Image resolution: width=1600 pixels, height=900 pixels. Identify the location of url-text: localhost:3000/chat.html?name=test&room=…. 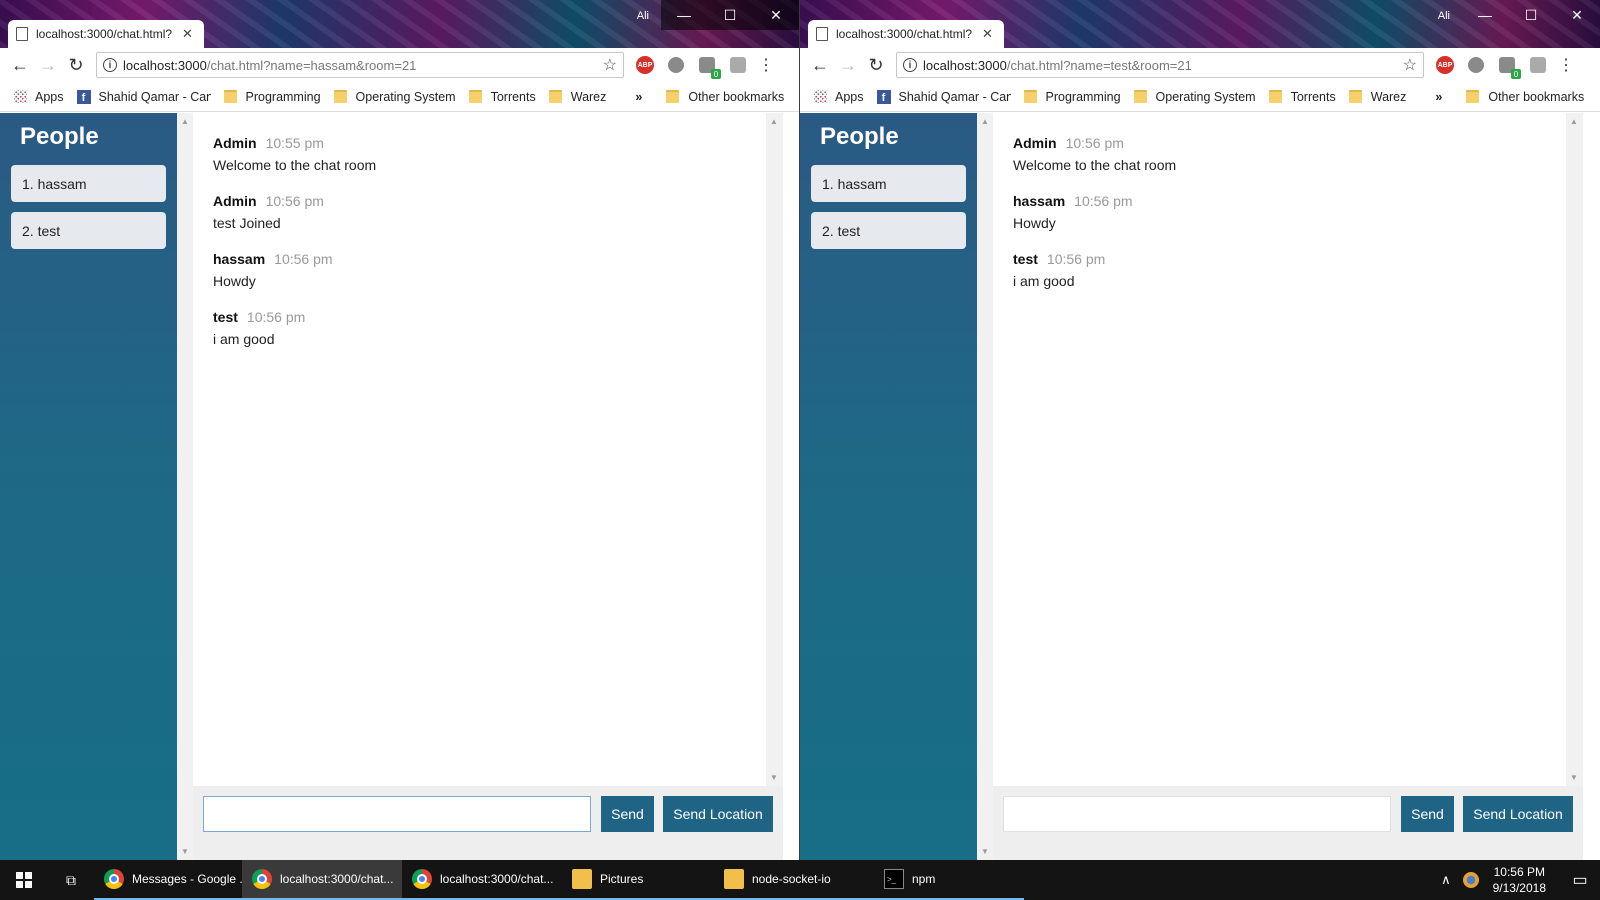
(1163, 65).